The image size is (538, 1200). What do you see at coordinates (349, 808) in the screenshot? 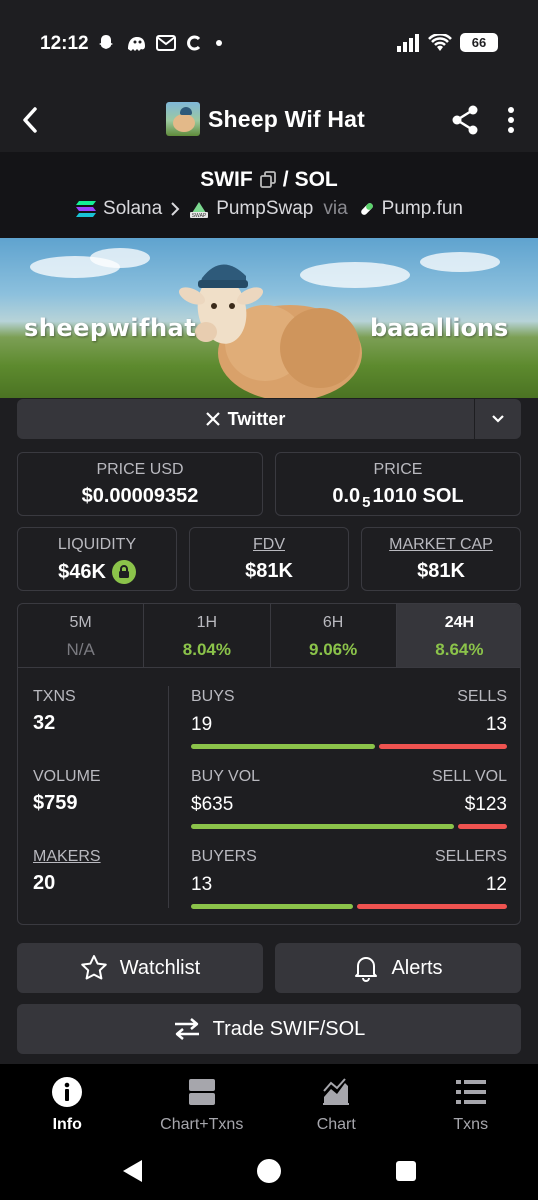
I see `volume-split-row: BUY VOL SELL VOL $635 $123` at bounding box center [349, 808].